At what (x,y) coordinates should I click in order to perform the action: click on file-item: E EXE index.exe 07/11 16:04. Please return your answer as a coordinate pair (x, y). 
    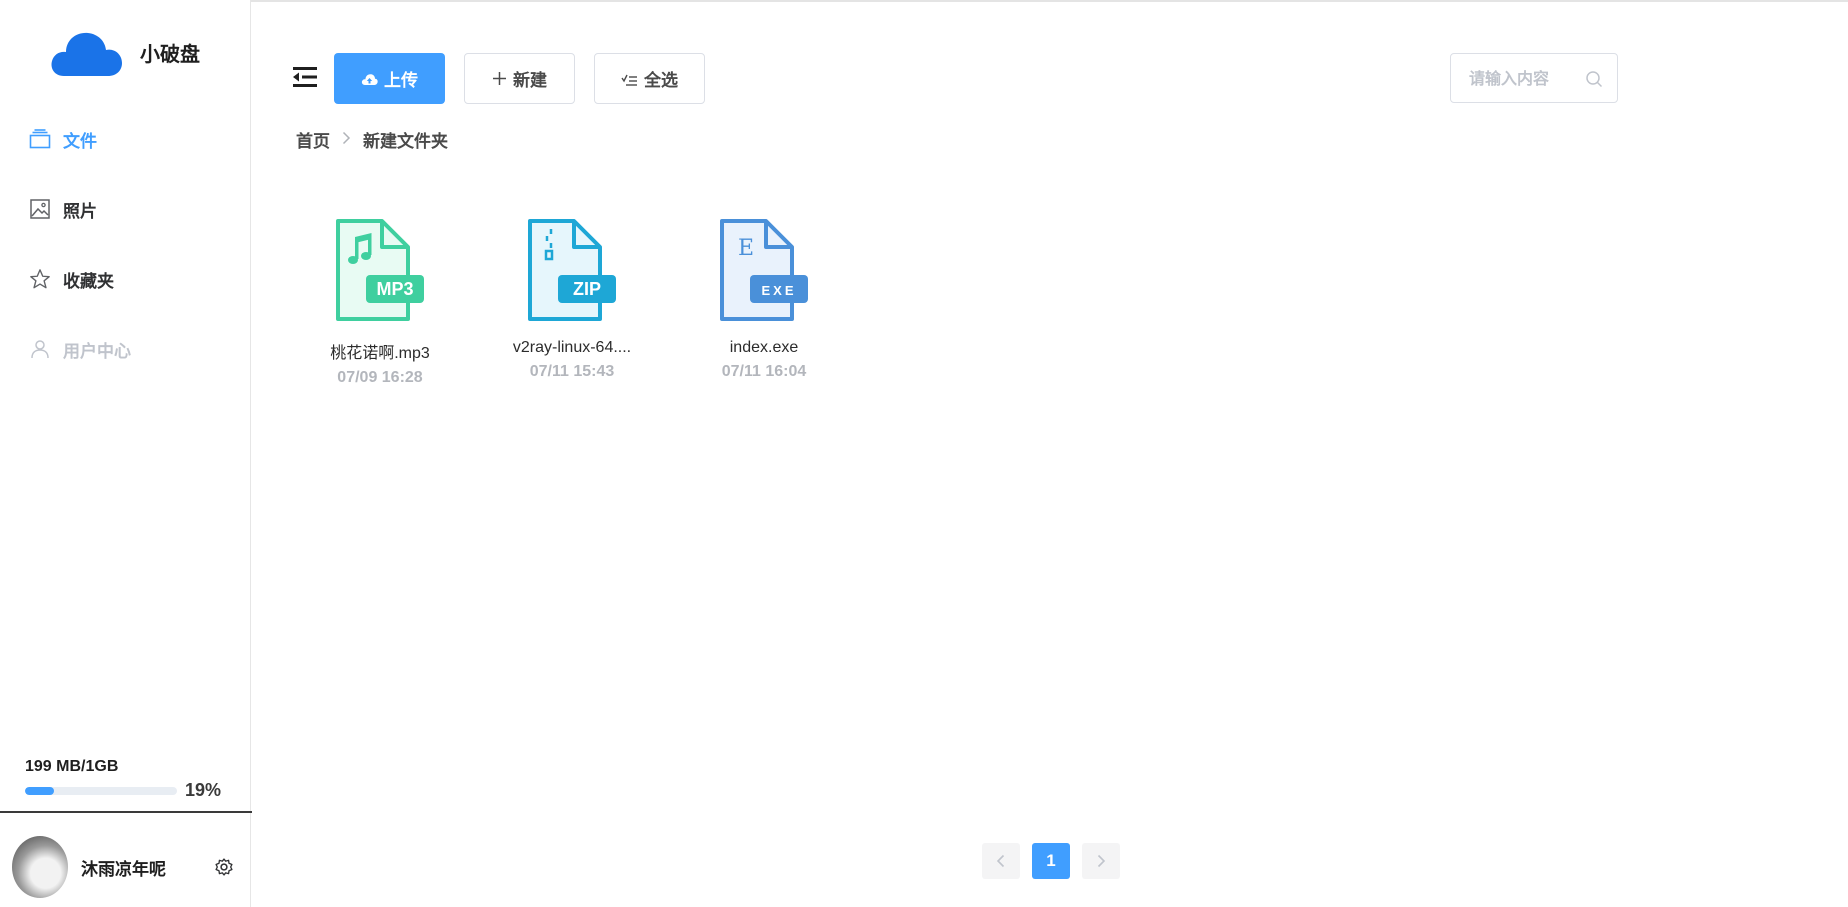
    Looking at the image, I should click on (764, 298).